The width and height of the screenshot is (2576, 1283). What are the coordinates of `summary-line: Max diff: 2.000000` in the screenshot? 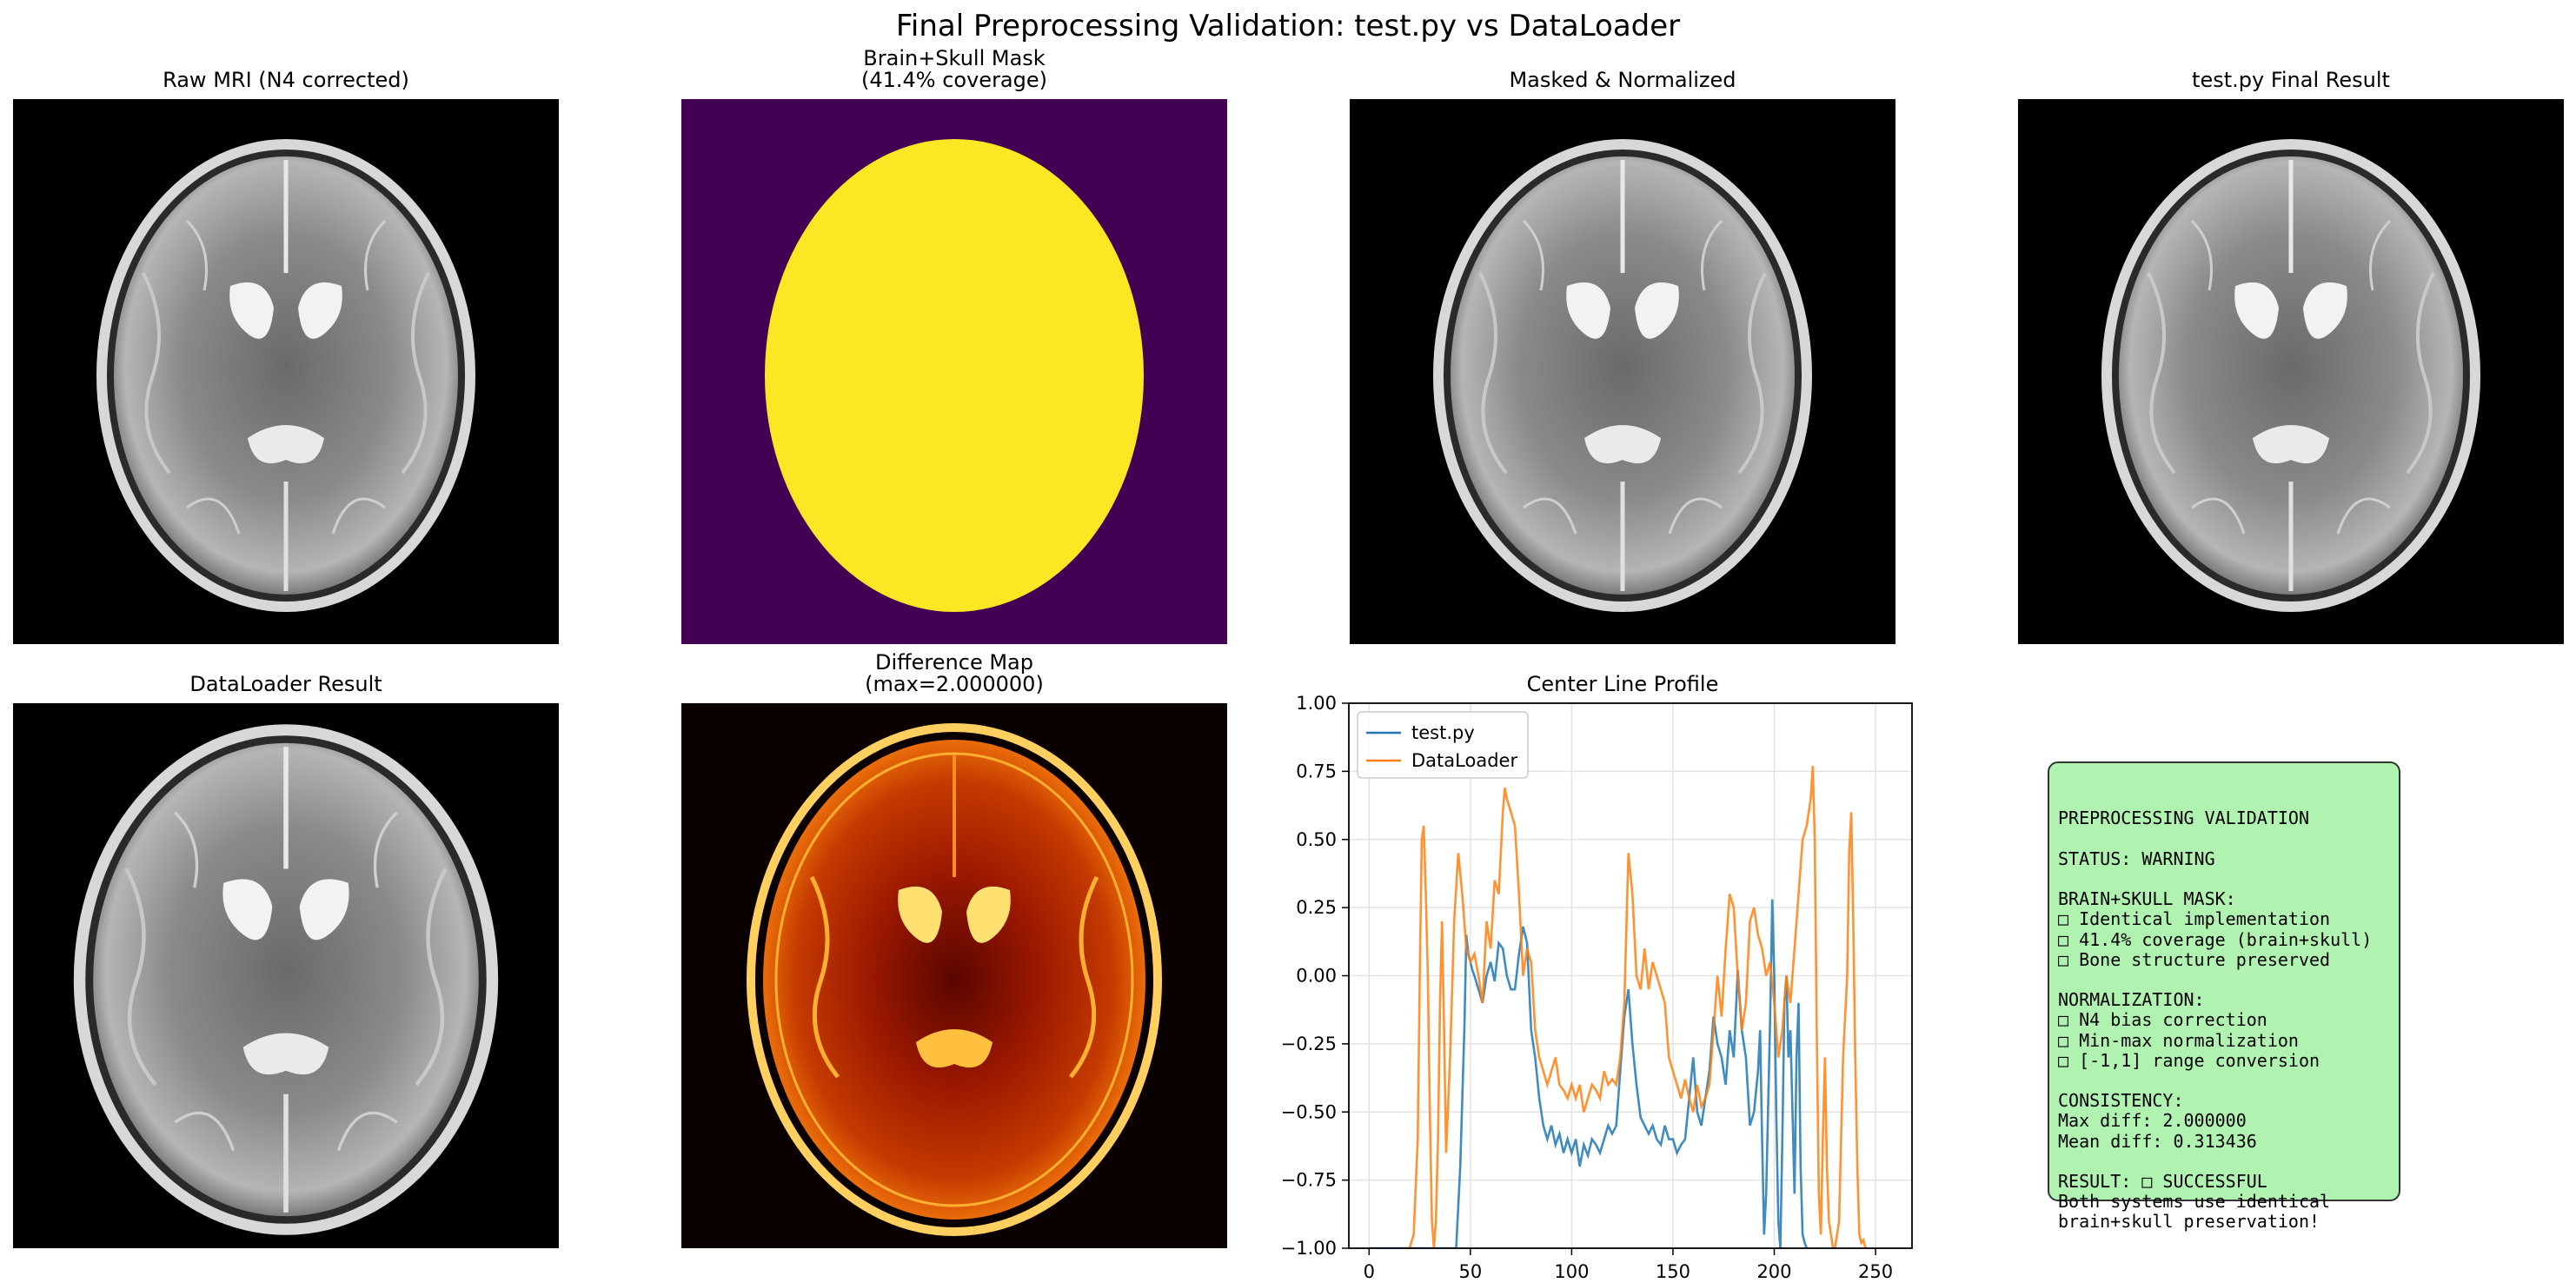 It's located at (2152, 1121).